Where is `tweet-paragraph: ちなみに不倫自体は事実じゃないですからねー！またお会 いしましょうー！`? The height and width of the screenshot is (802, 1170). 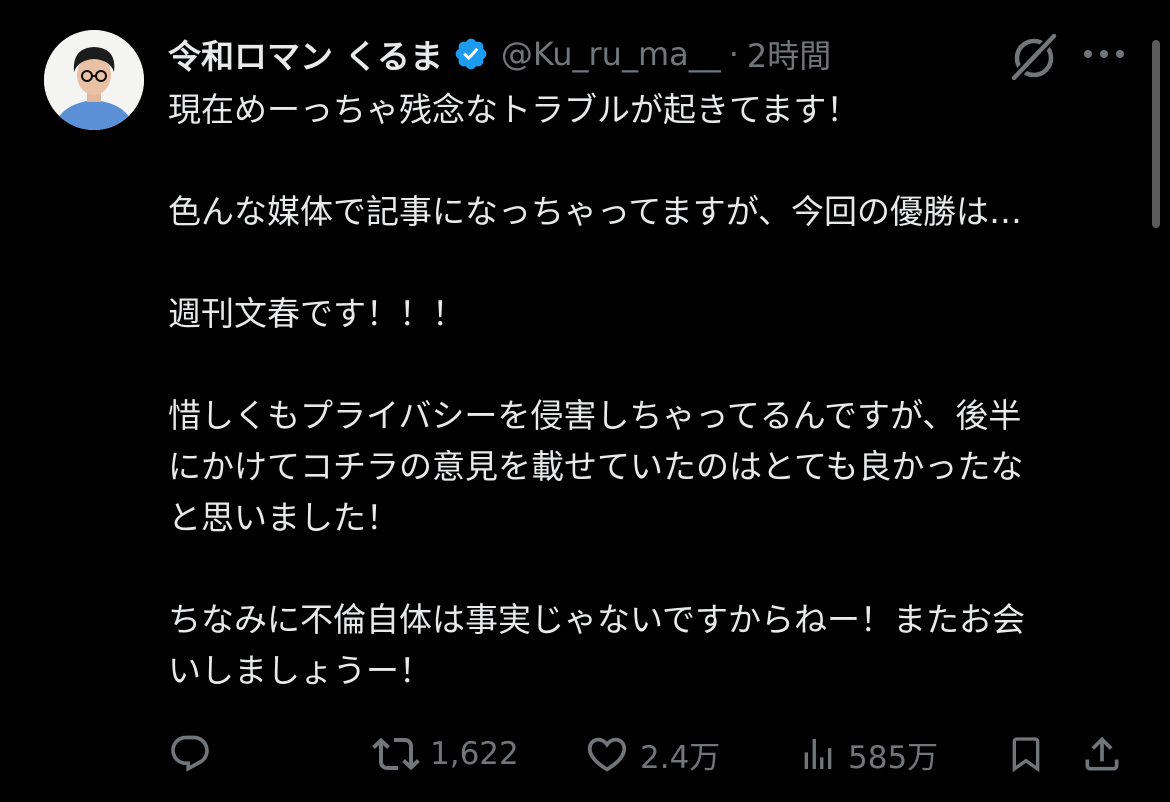 tweet-paragraph: ちなみに不倫自体は事実じゃないですからねー！またお会 いしましょうー！ is located at coordinates (597, 645).